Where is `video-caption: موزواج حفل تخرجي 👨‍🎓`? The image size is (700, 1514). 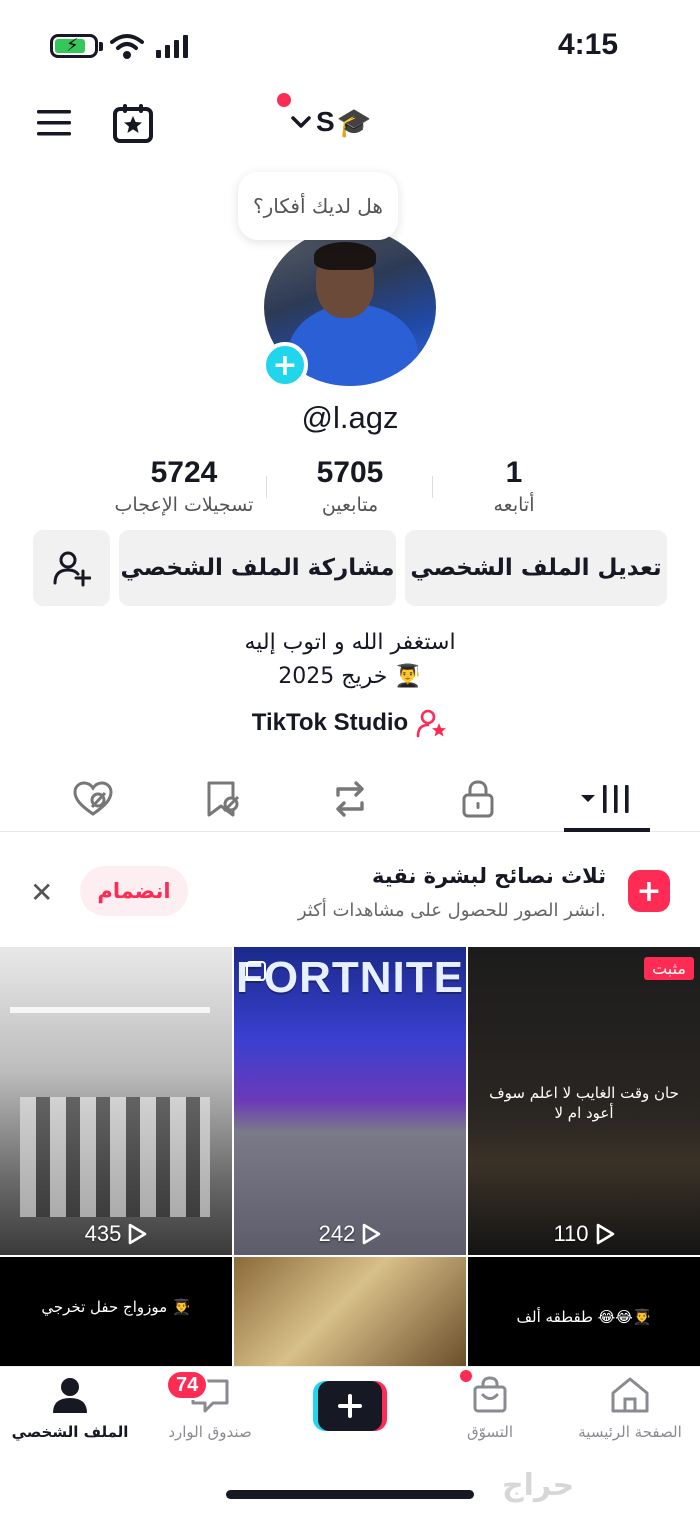 video-caption: موزواج حفل تخرجي 👨‍🎓 is located at coordinates (116, 1307).